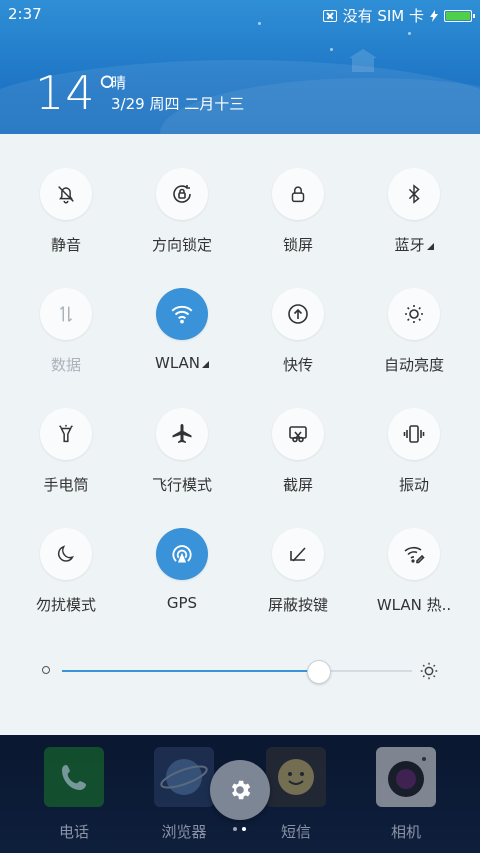 This screenshot has height=853, width=480. Describe the element at coordinates (119, 83) in the screenshot. I see `weather-condition: 晴` at that location.